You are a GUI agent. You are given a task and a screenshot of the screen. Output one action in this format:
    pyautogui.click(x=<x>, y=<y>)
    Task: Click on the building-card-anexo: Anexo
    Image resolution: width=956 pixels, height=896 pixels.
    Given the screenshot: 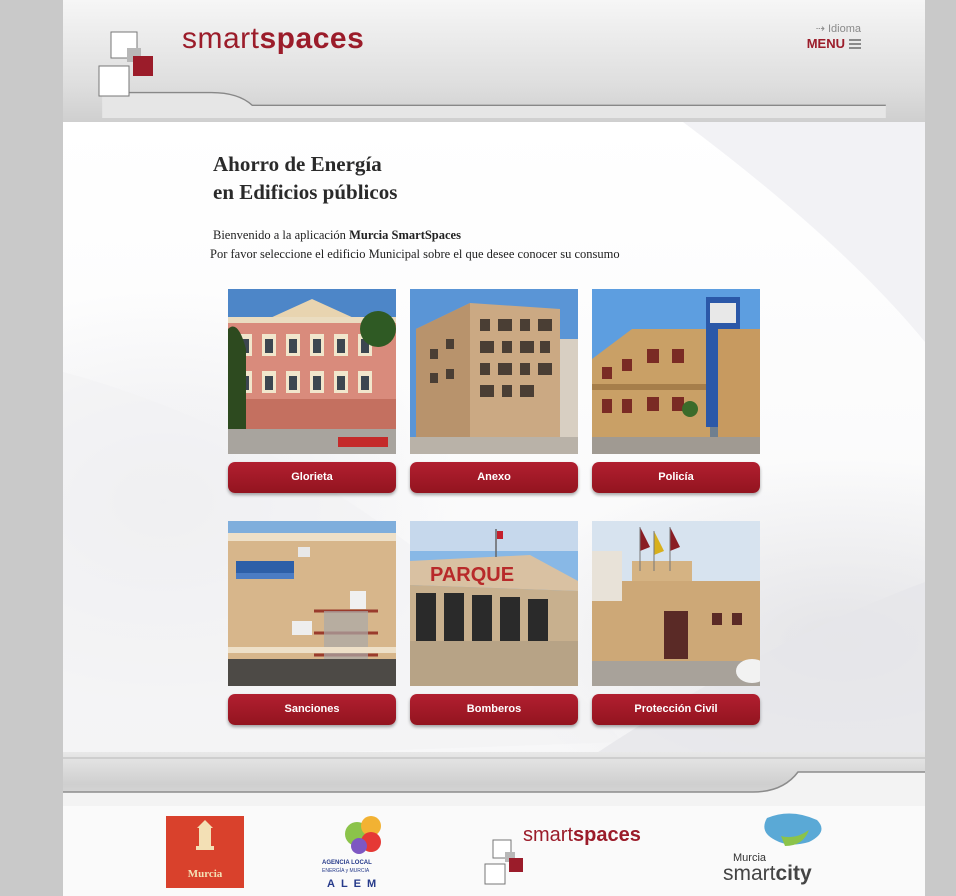 What is the action you would take?
    pyautogui.click(x=494, y=391)
    